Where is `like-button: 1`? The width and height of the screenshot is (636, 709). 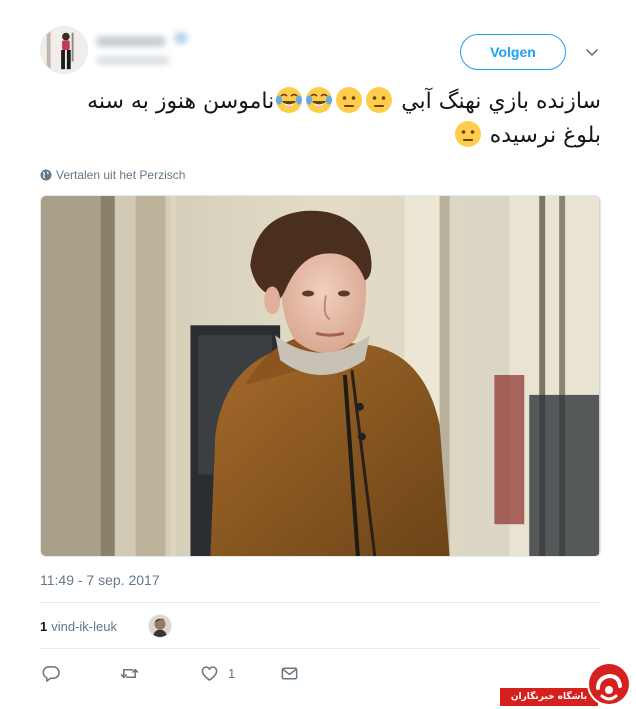 like-button: 1 is located at coordinates (217, 673).